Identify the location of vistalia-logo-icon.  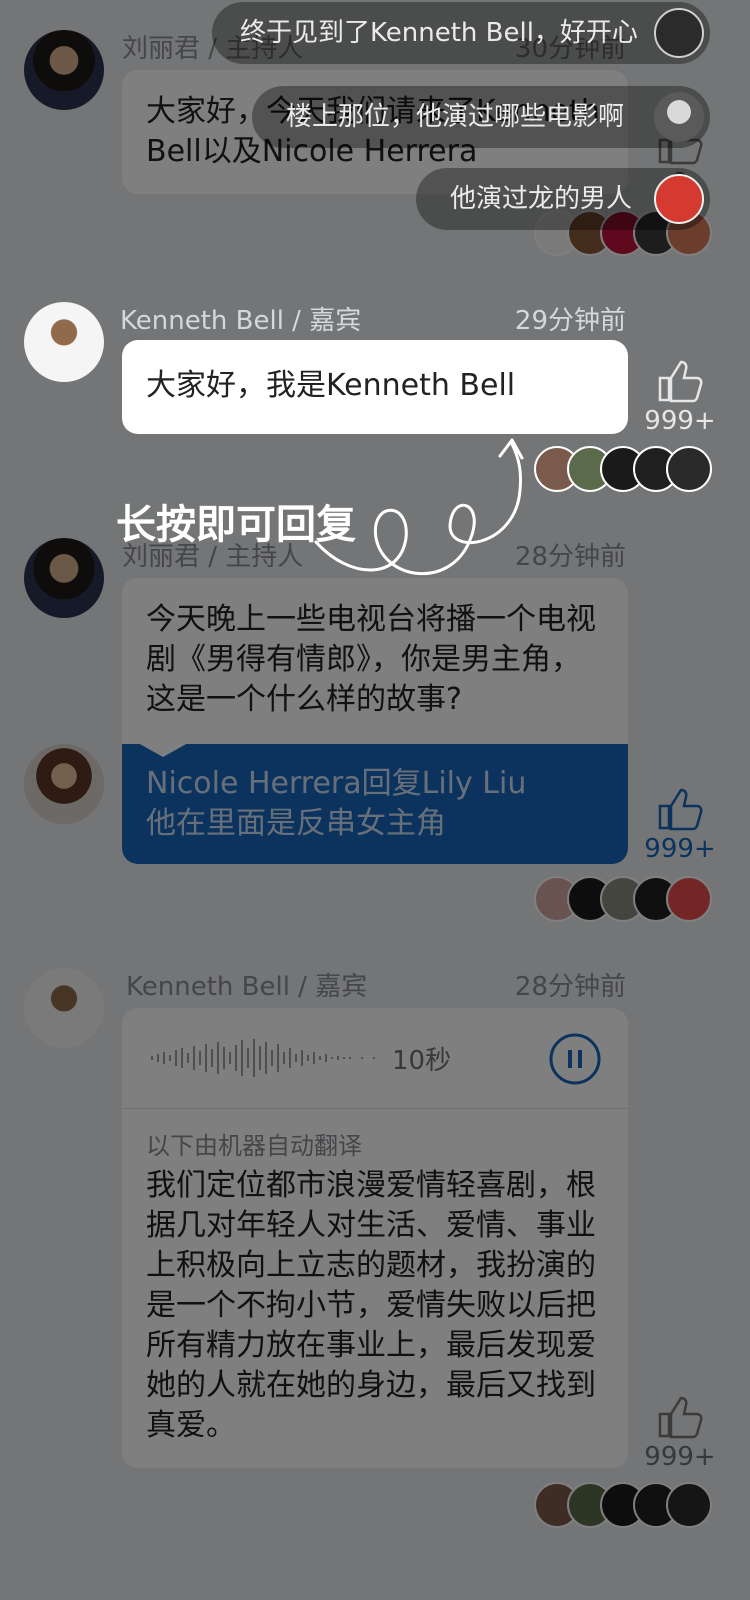
(679, 33).